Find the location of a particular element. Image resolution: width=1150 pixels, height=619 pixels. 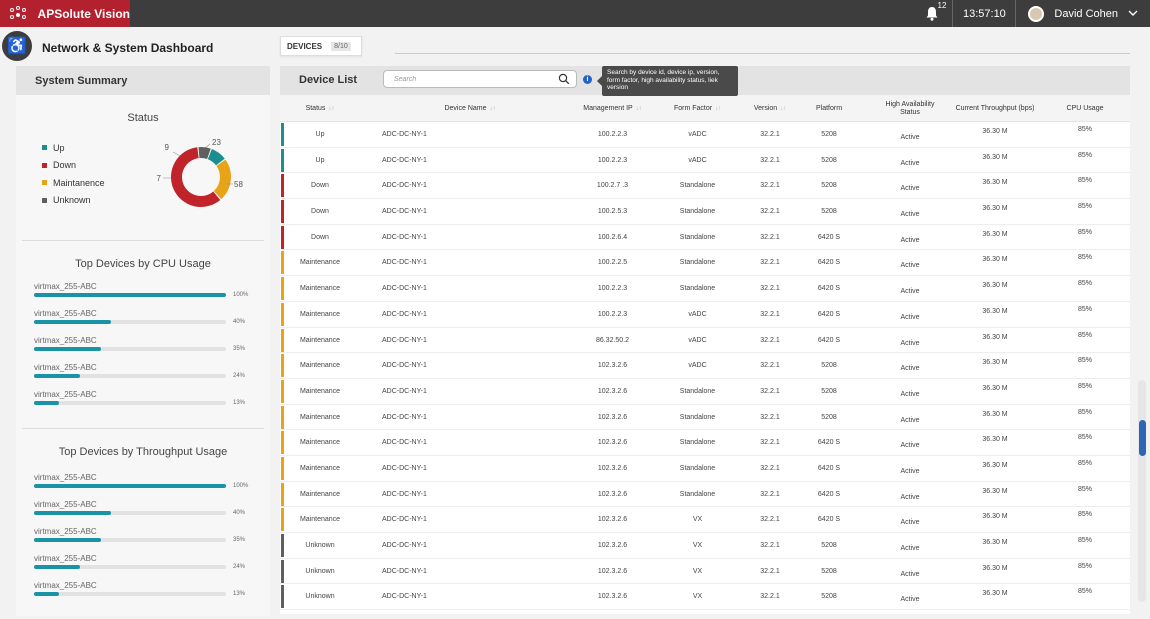

tab-devices: DEVICES 8/10 is located at coordinates (321, 46).